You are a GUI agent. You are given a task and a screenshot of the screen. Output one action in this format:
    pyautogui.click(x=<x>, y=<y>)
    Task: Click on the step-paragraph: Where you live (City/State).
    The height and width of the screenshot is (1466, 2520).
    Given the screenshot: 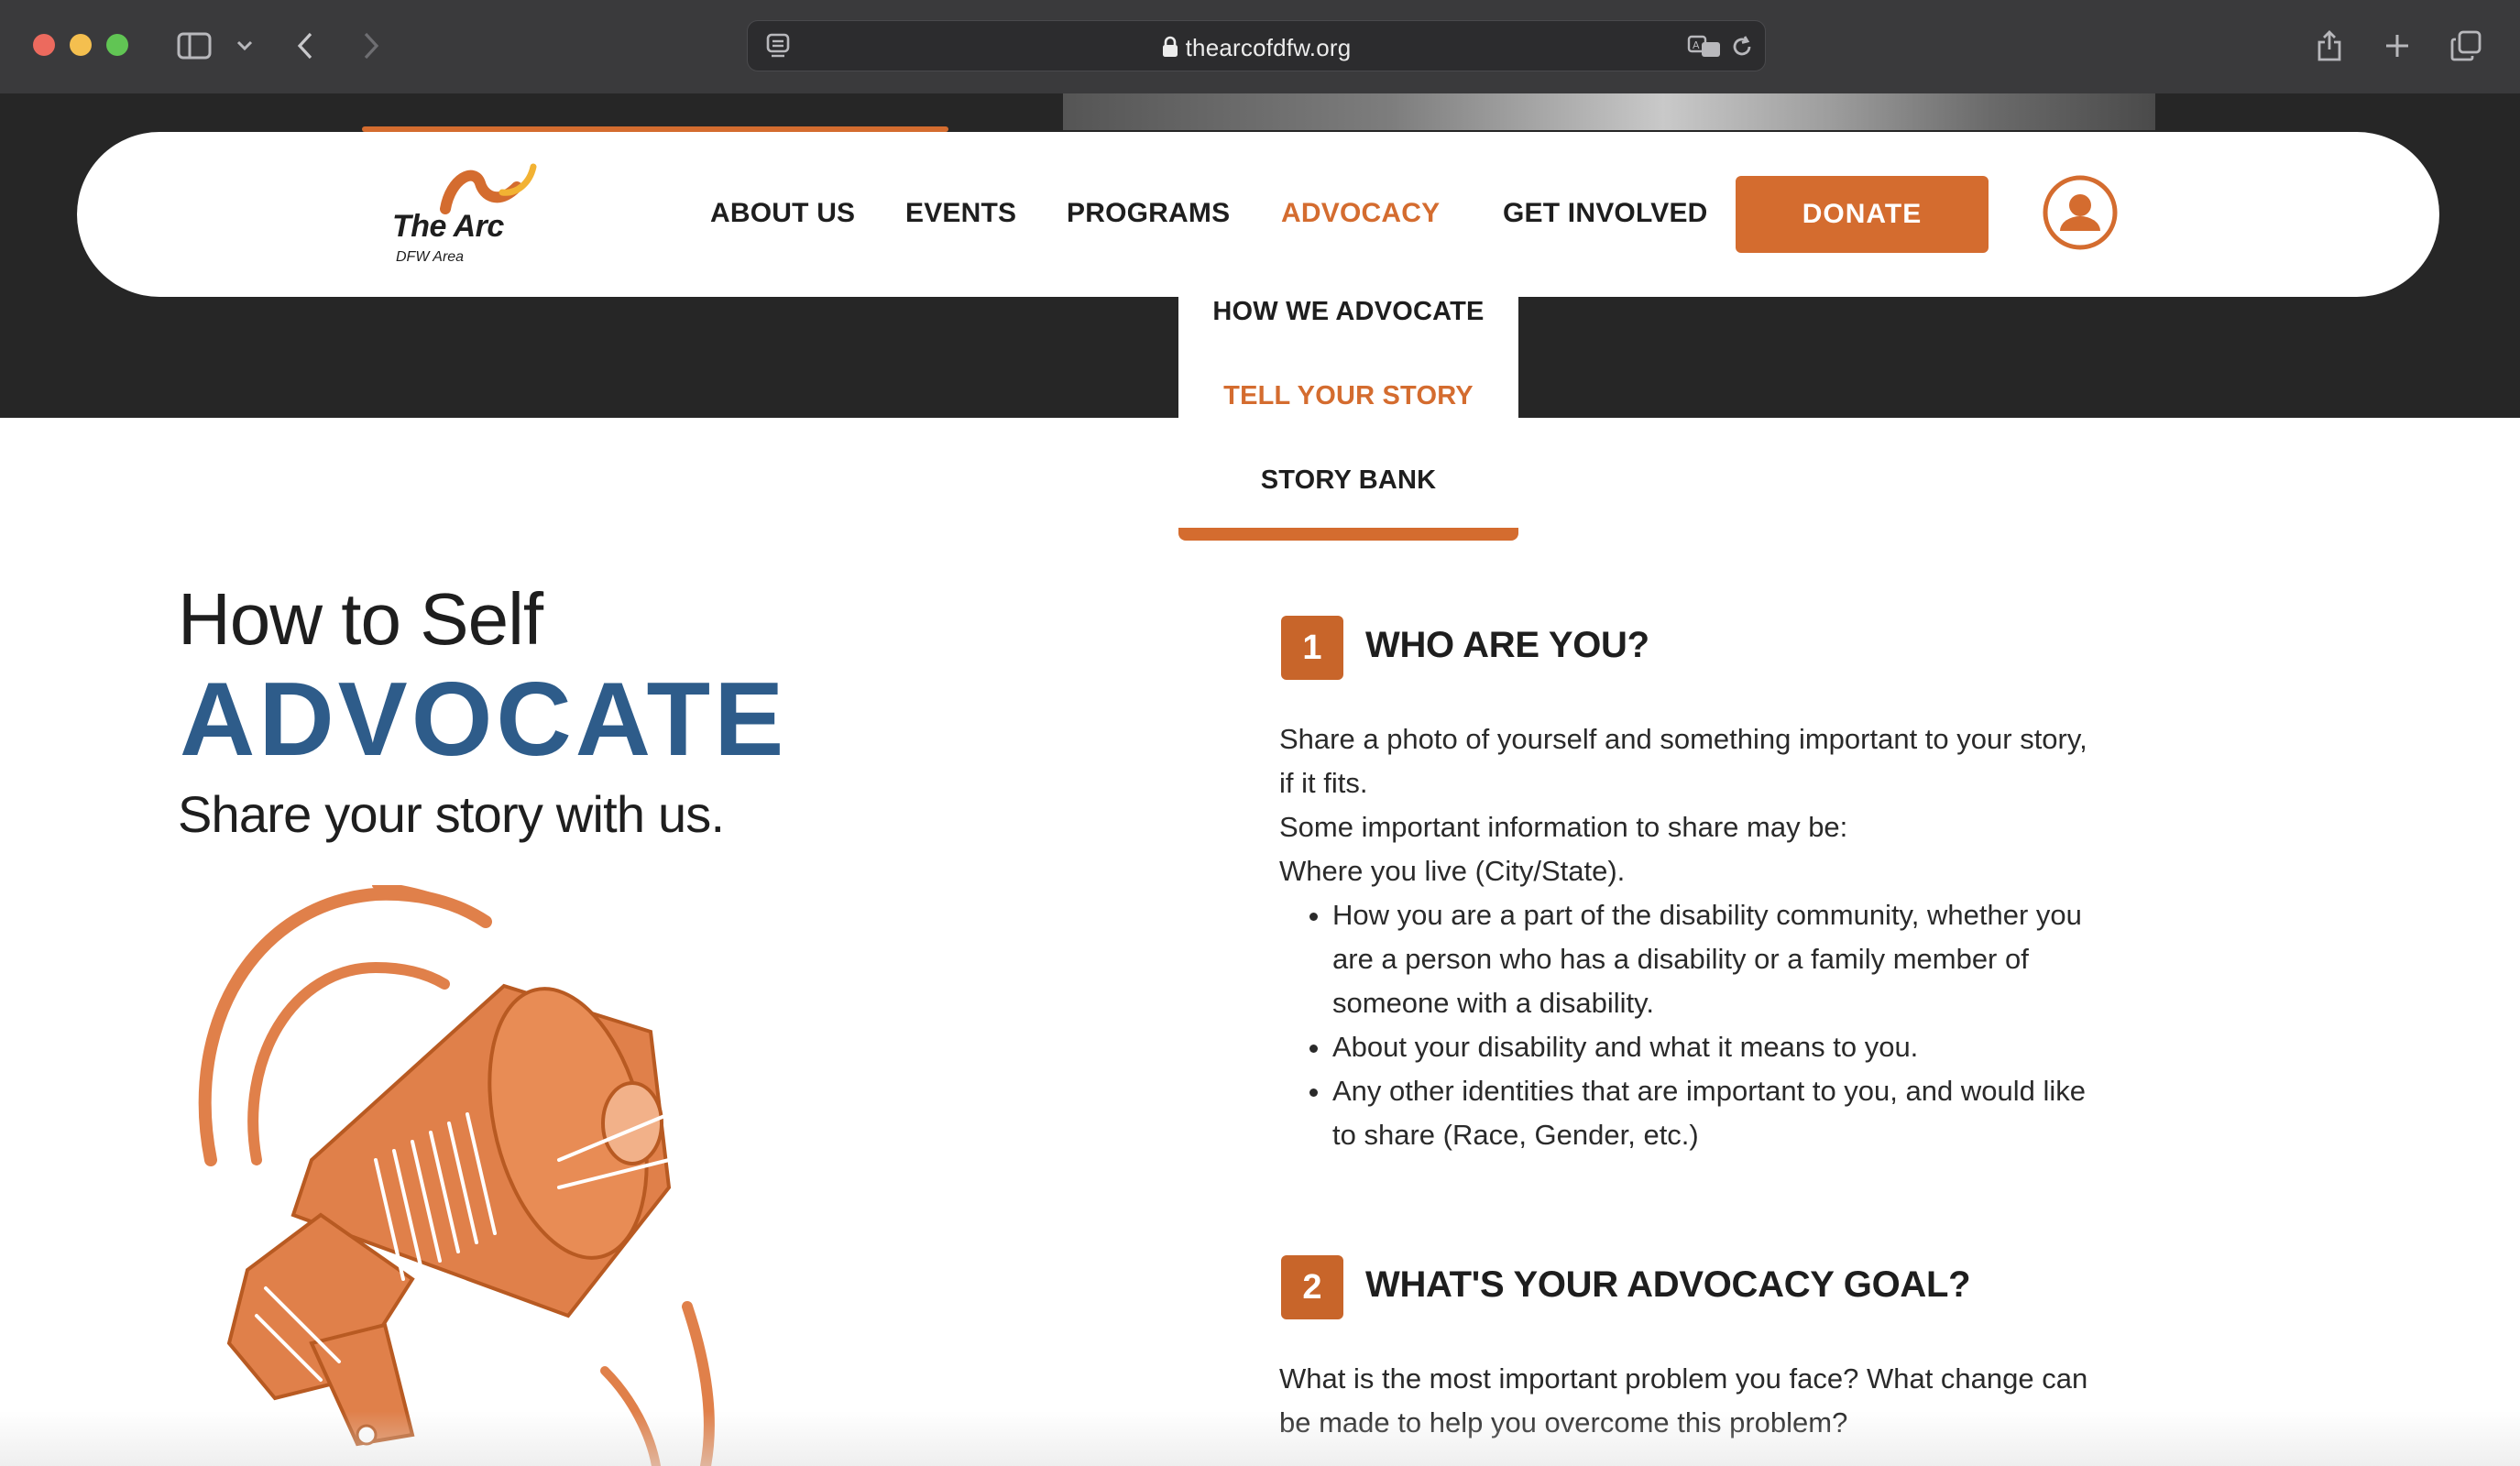 What is the action you would take?
    pyautogui.click(x=1452, y=871)
    